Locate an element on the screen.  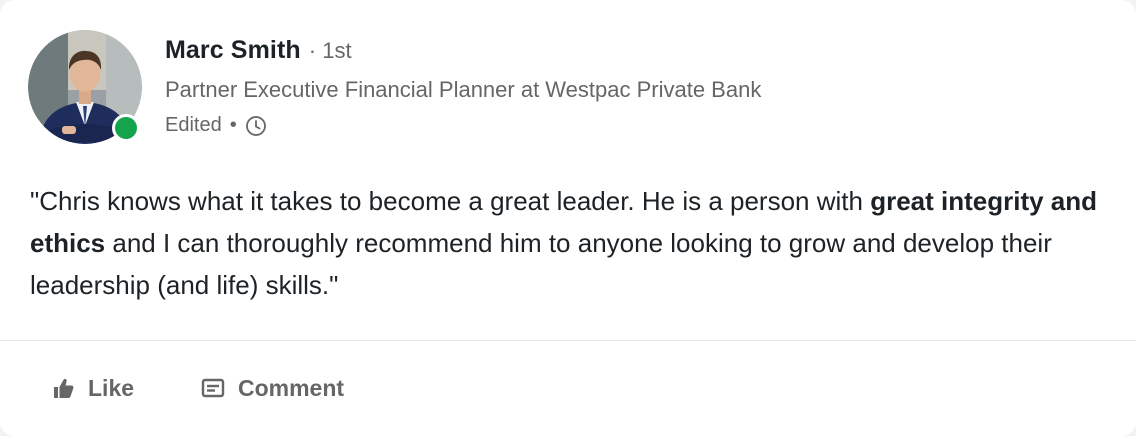
clock-icon is located at coordinates (256, 126).